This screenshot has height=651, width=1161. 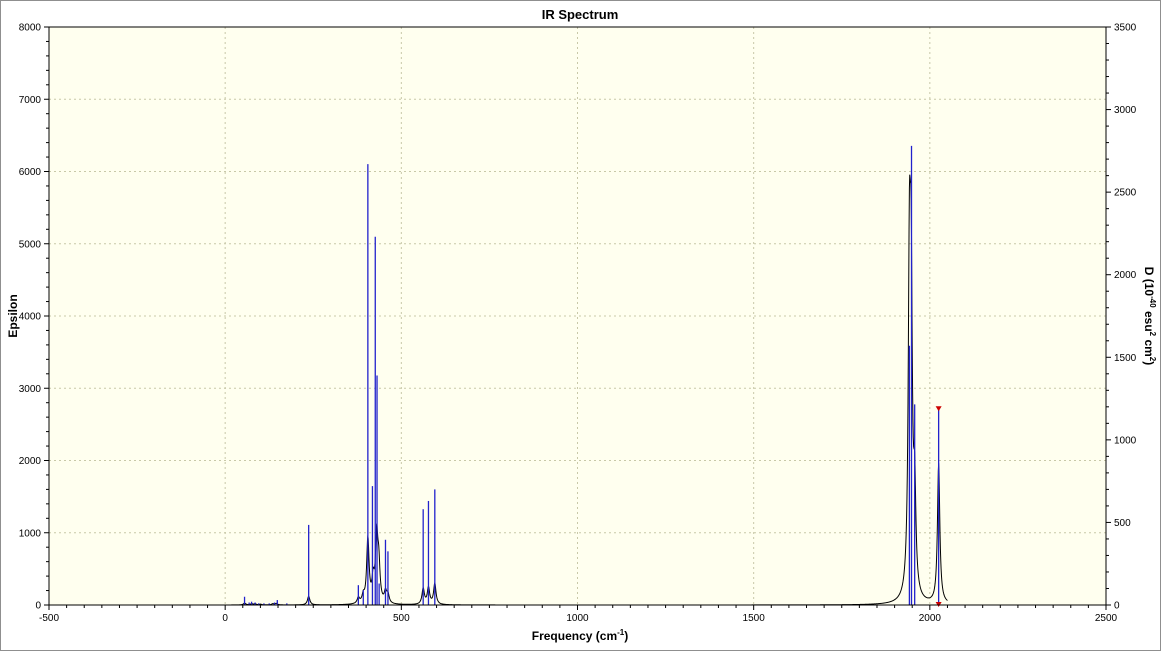 I want to click on y-tick-label: 7000, so click(x=30, y=100).